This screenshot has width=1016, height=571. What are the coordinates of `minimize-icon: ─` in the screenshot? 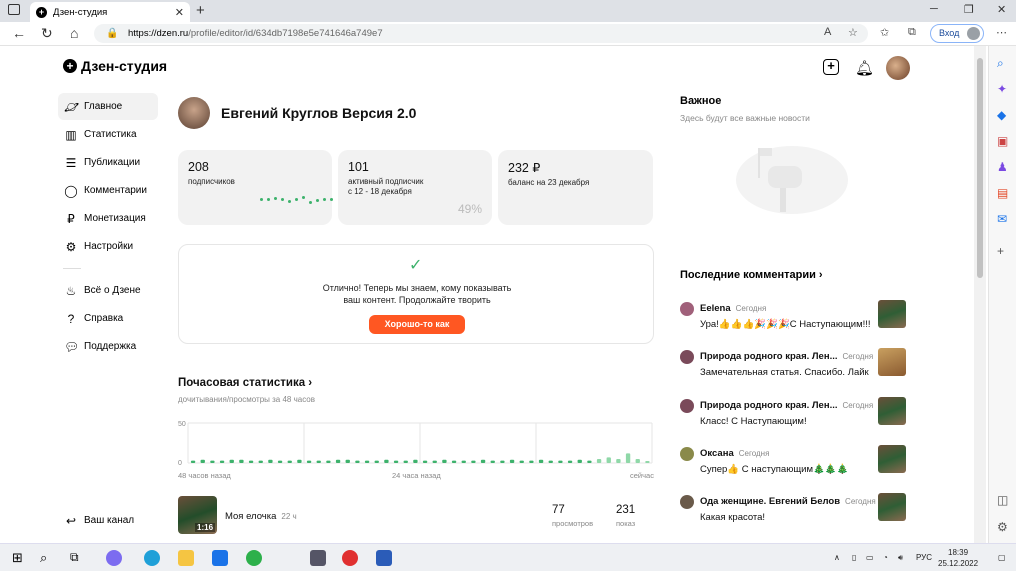 It's located at (934, 9).